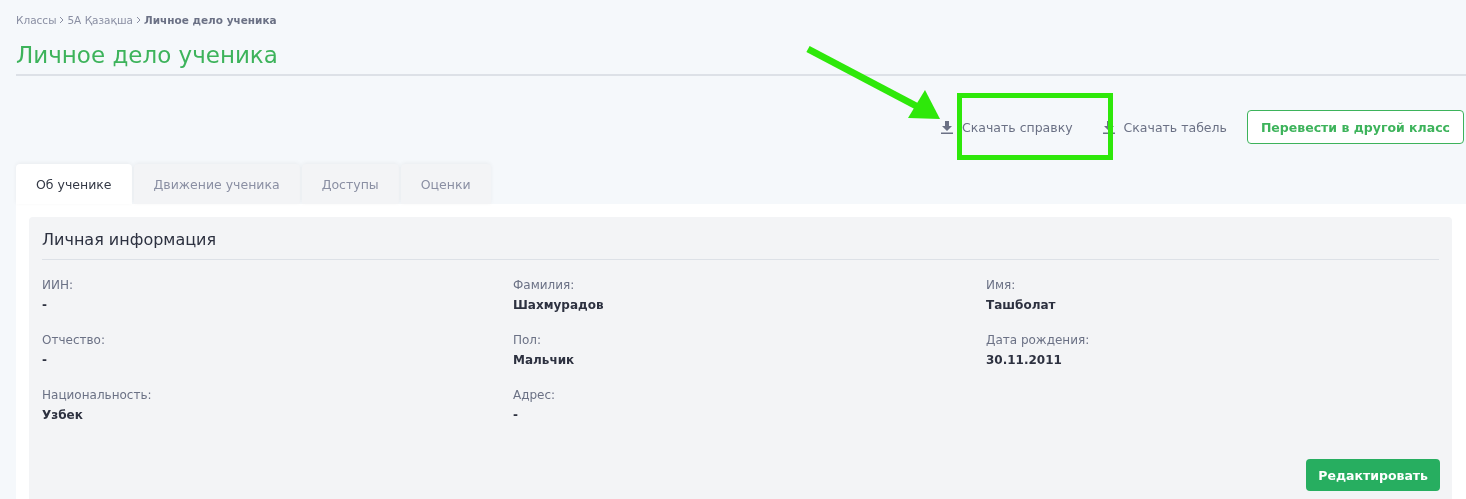 The image size is (1466, 499). I want to click on breadcrumb-link: Классы, so click(36, 20).